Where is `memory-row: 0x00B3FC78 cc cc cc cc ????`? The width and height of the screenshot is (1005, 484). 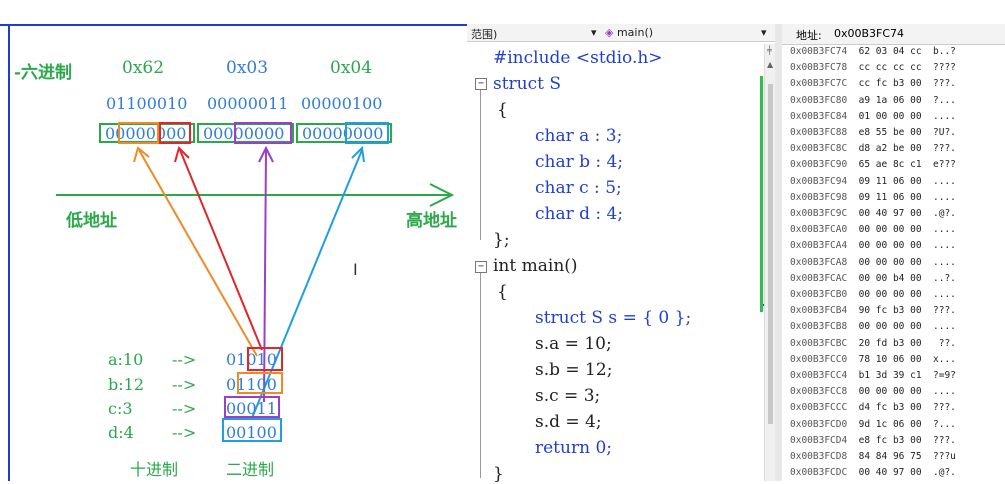
memory-row: 0x00B3FC78 cc cc cc cc ???? is located at coordinates (873, 67).